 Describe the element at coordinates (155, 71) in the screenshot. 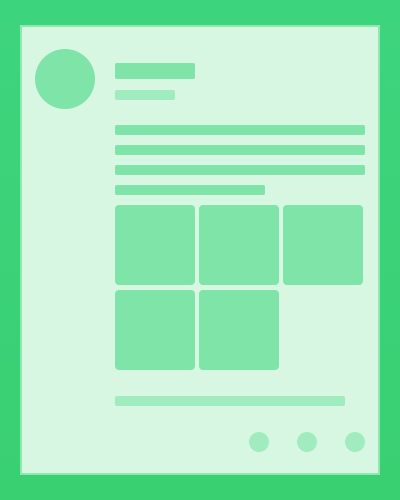

I see `author-name-placeholder` at that location.